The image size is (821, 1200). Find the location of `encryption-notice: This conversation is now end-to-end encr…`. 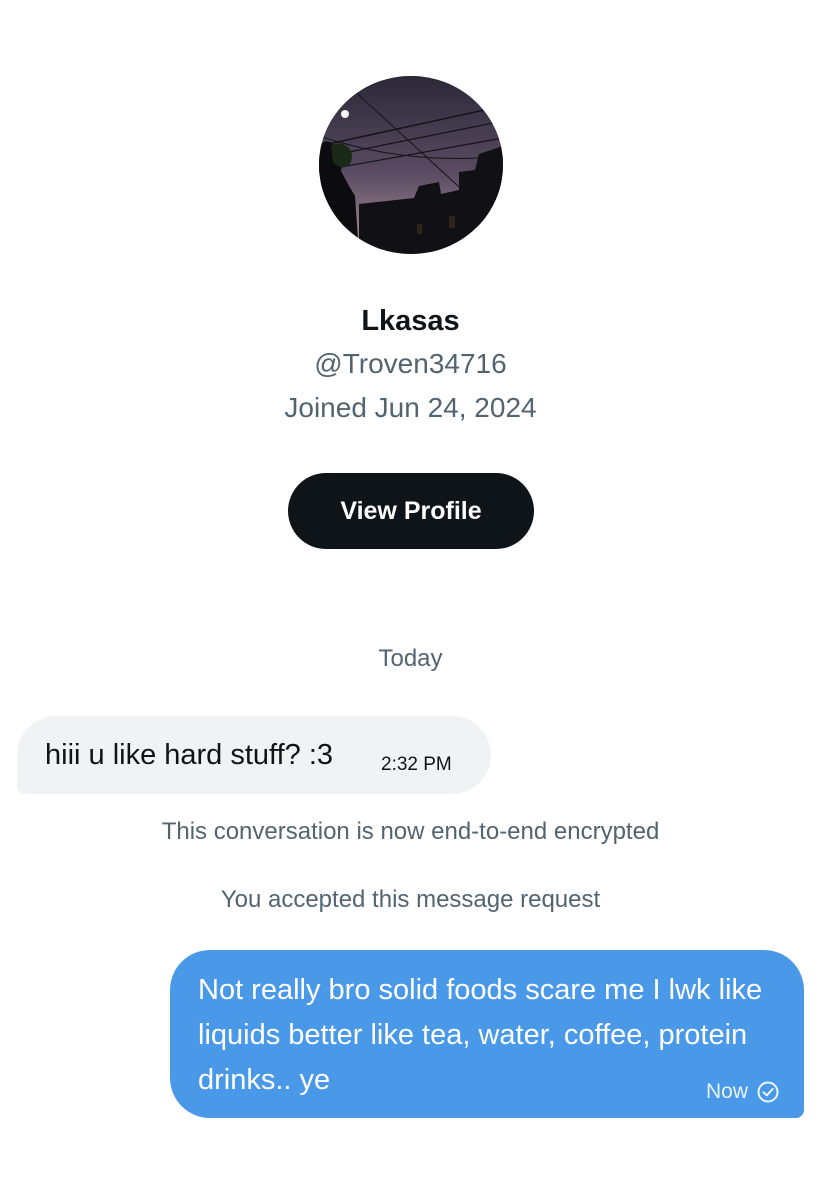

encryption-notice: This conversation is now end-to-end encr… is located at coordinates (410, 831).